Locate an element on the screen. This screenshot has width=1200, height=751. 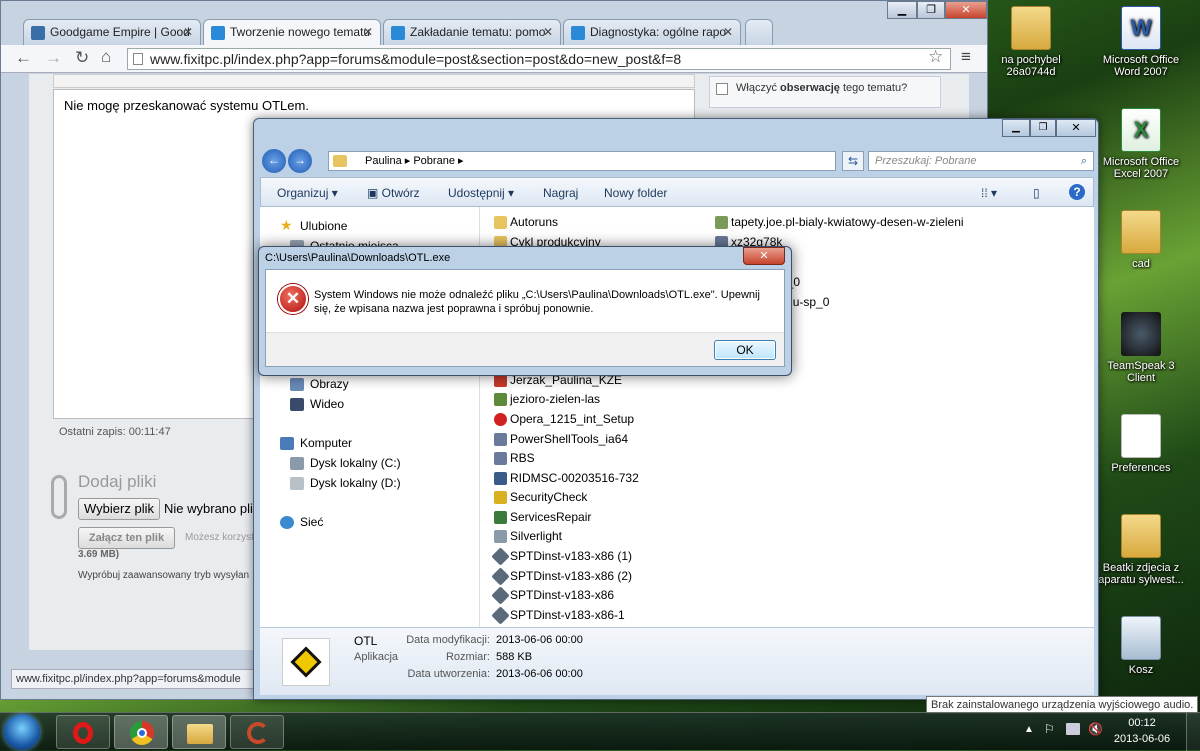
list-item: Silverlight is located at coordinates (528, 536).